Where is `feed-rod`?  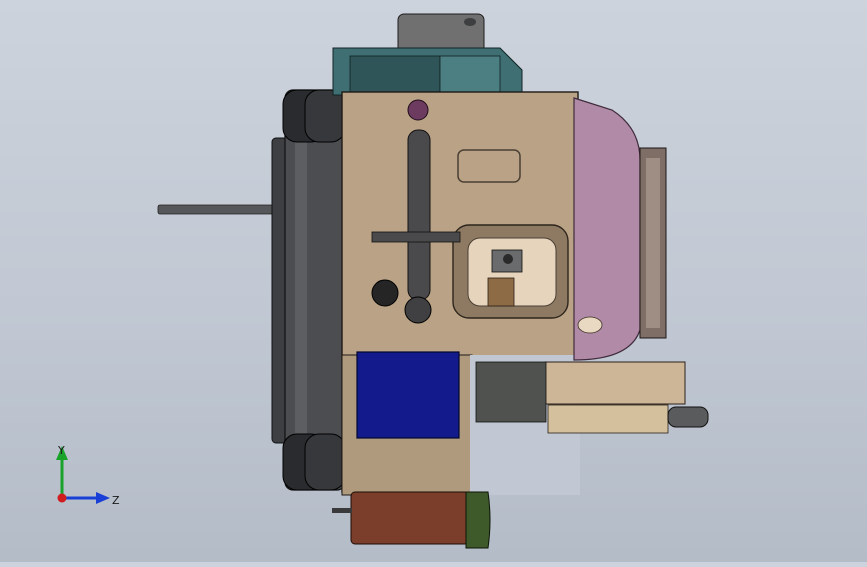 feed-rod is located at coordinates (217, 209).